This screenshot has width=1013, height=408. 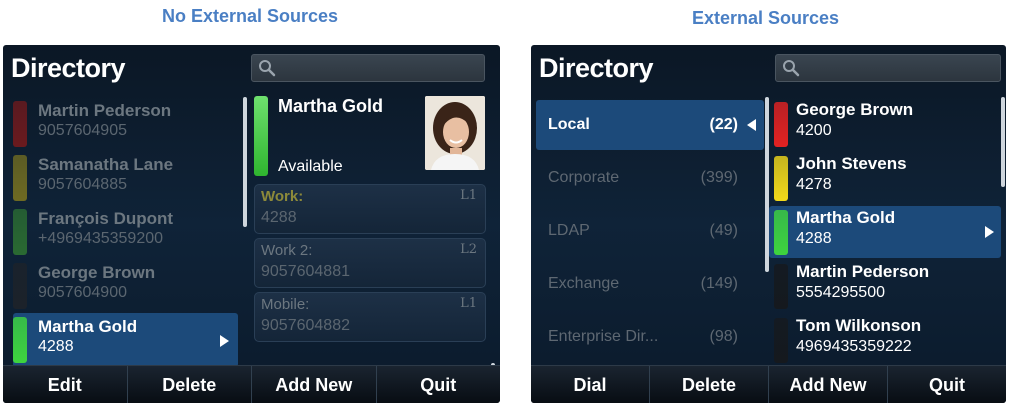 What do you see at coordinates (245, 162) in the screenshot?
I see `scrollbar` at bounding box center [245, 162].